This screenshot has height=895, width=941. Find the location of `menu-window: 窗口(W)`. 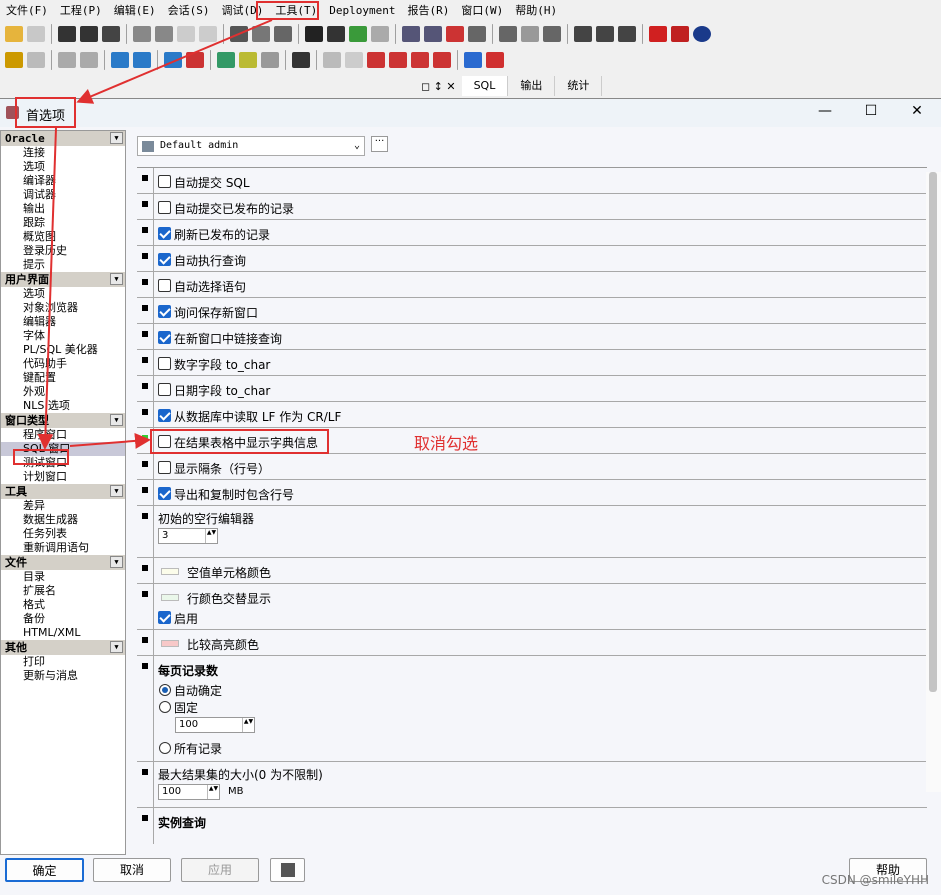

menu-window: 窗口(W) is located at coordinates (482, 10).